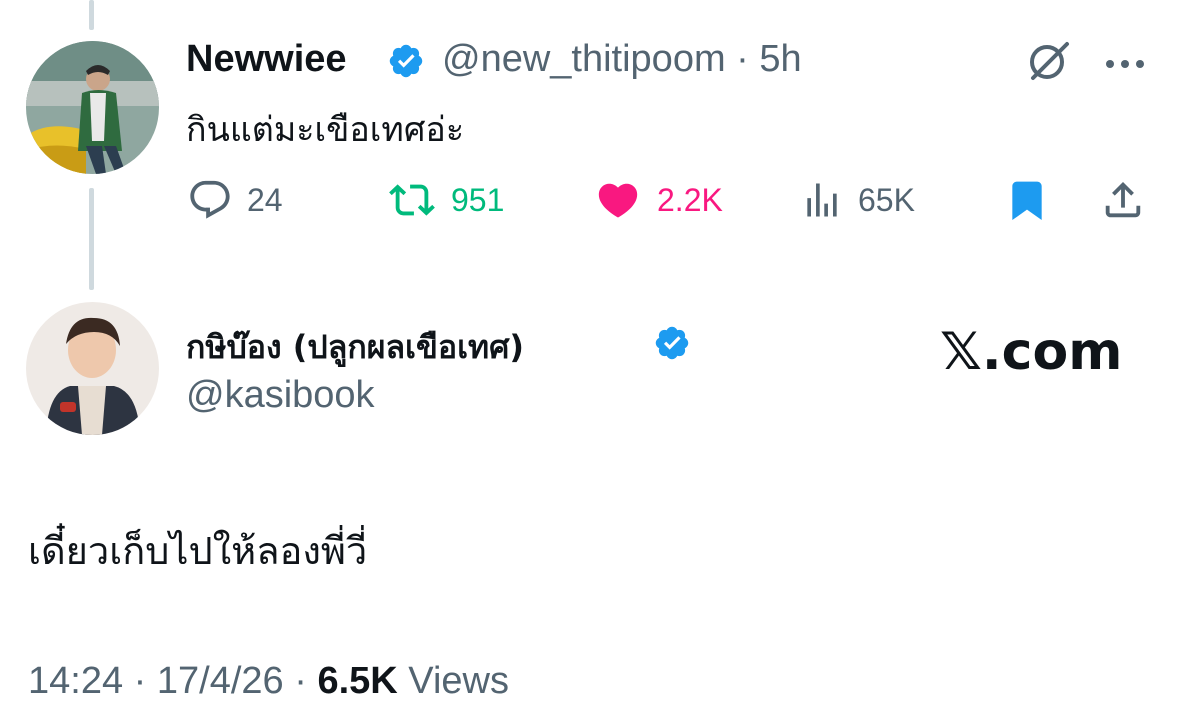 This screenshot has width=1179, height=722. What do you see at coordinates (91, 239) in the screenshot?
I see `thread-line-connector` at bounding box center [91, 239].